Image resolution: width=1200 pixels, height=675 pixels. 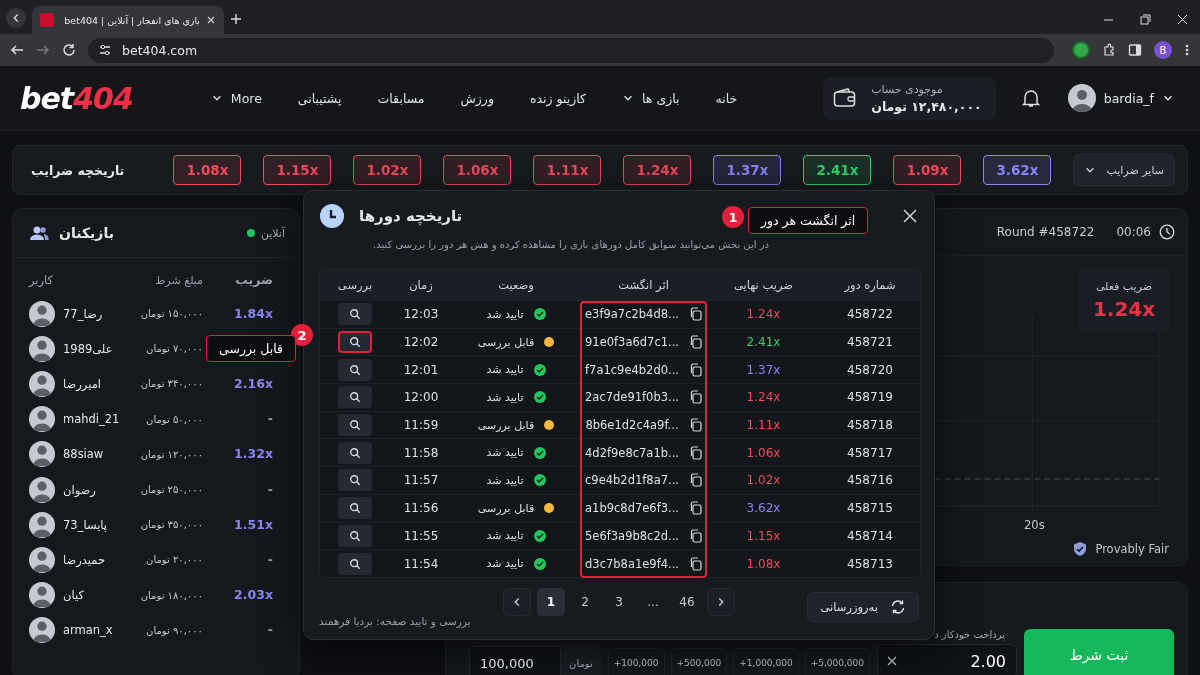 I want to click on logo: bet404, so click(x=76, y=98).